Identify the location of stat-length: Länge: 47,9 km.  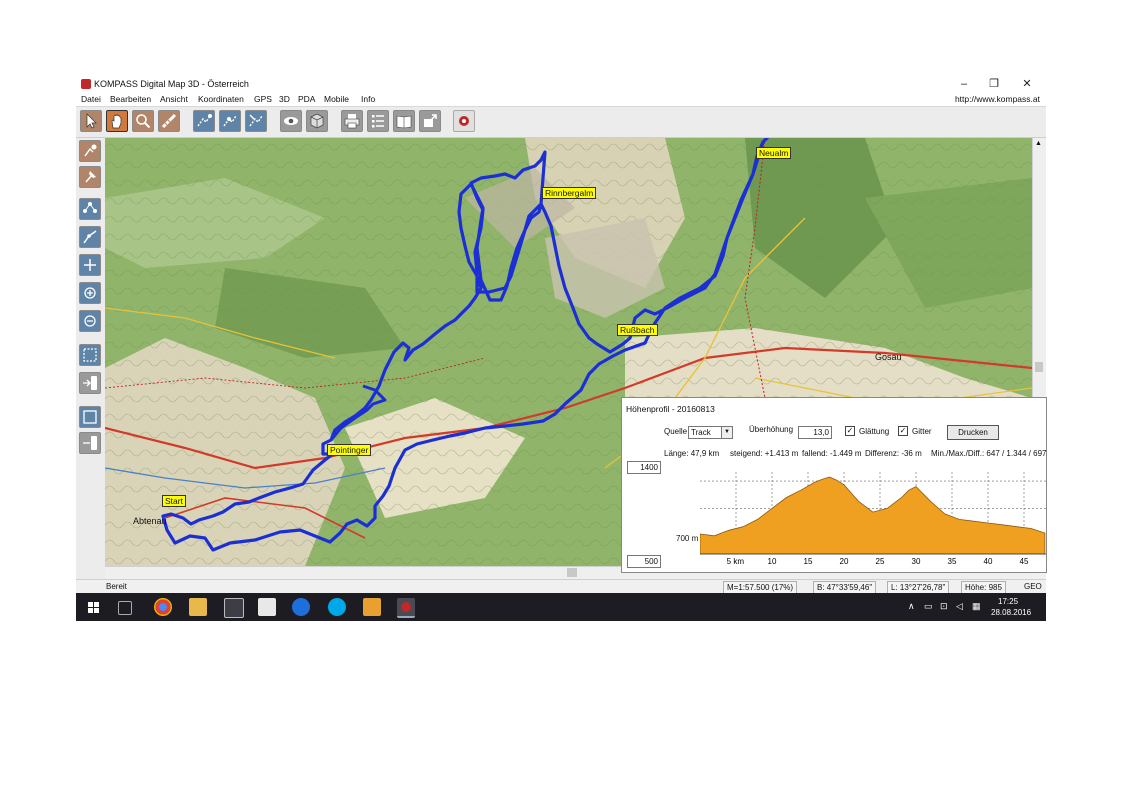
(692, 453).